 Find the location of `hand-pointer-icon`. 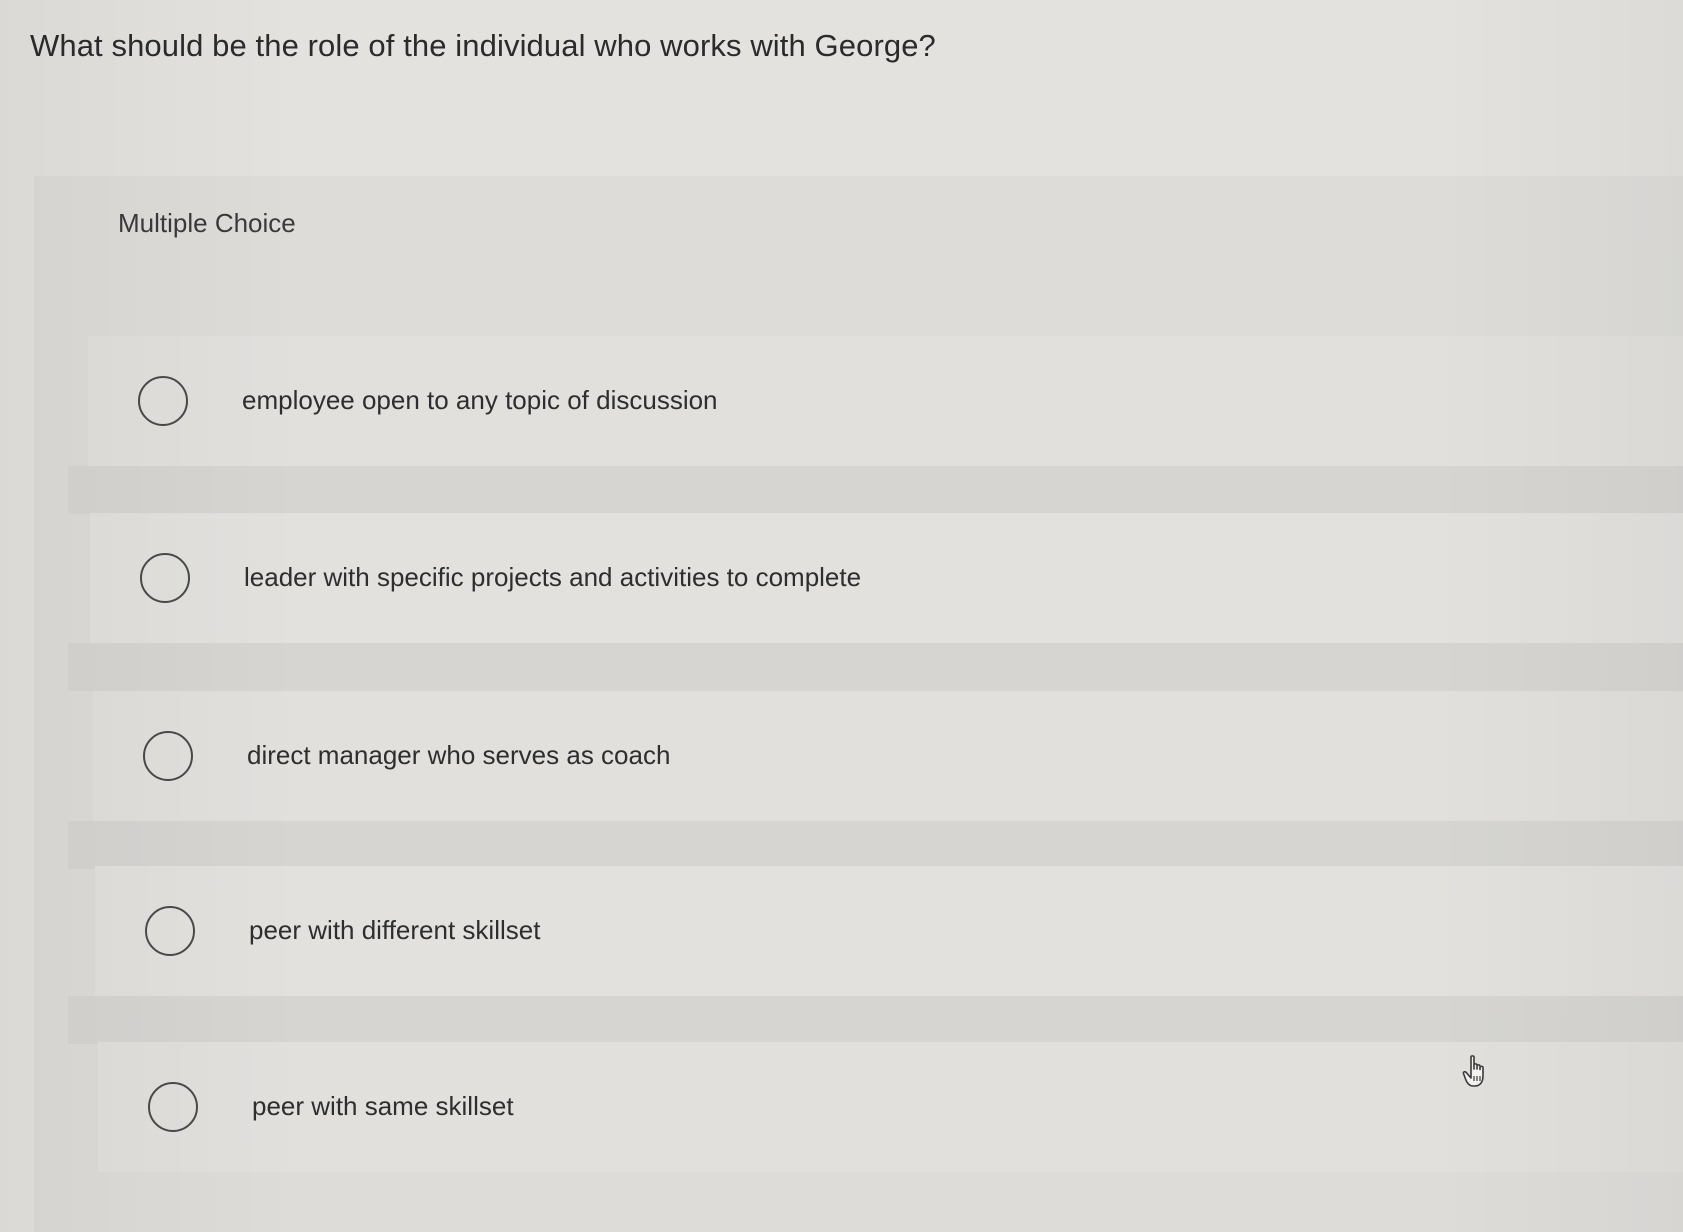

hand-pointer-icon is located at coordinates (1473, 1071).